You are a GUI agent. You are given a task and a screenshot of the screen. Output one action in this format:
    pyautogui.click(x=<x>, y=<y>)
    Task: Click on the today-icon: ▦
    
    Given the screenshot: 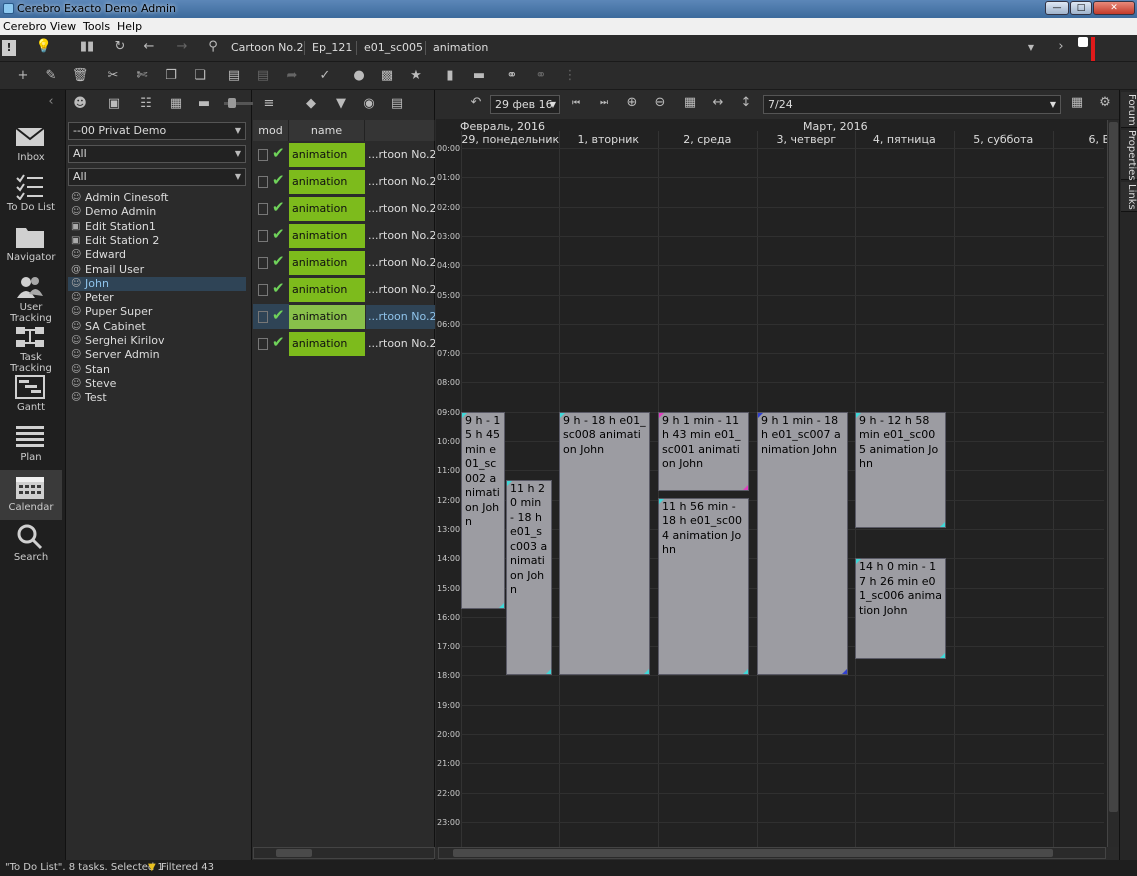 What is the action you would take?
    pyautogui.click(x=690, y=103)
    